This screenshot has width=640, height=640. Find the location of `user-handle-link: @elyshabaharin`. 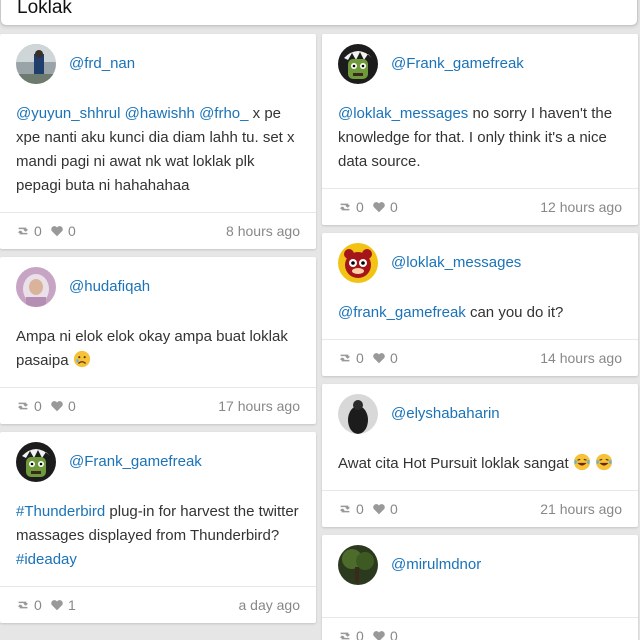

user-handle-link: @elyshabaharin is located at coordinates (445, 413).